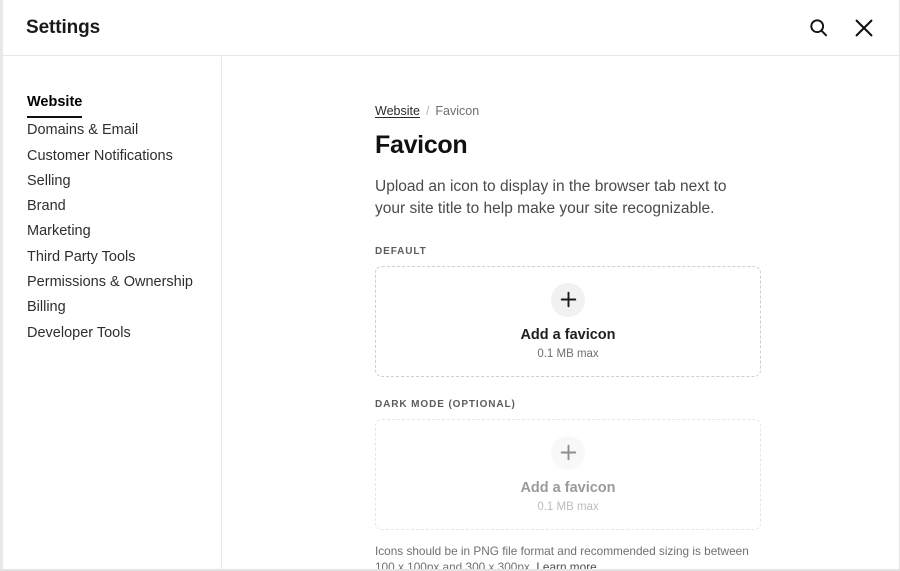 The width and height of the screenshot is (900, 571). Describe the element at coordinates (59, 231) in the screenshot. I see `sidebar-item-label: Marketing` at that location.